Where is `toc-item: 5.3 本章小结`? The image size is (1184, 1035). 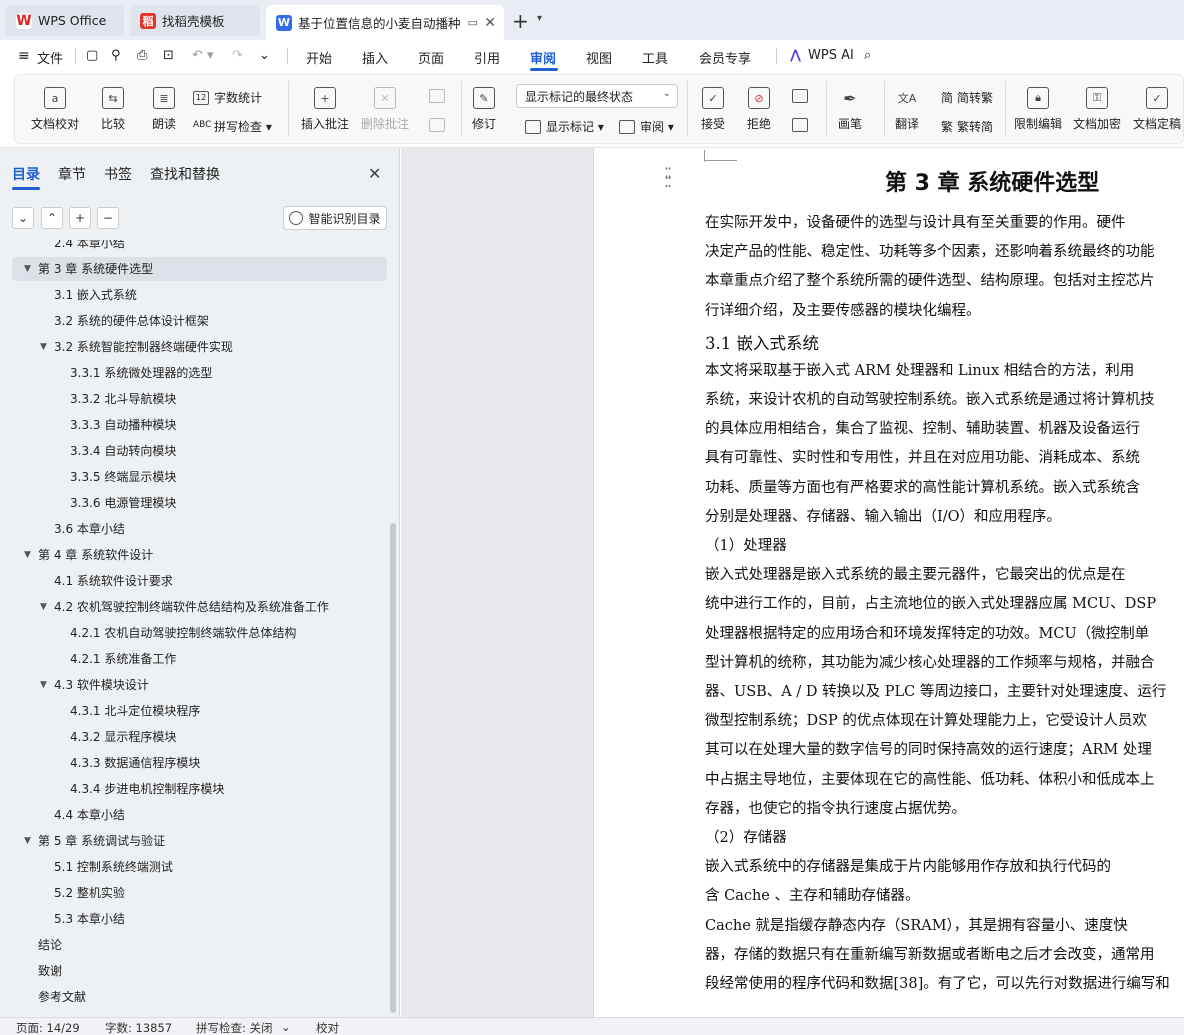 toc-item: 5.3 本章小结 is located at coordinates (199, 919).